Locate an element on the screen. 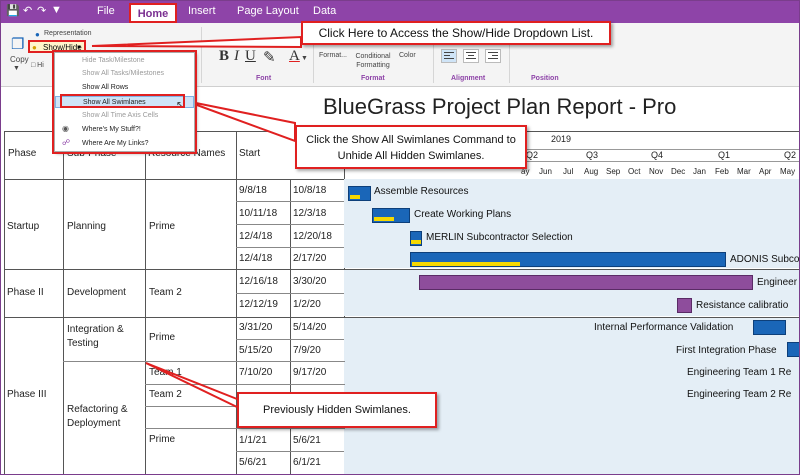 The width and height of the screenshot is (800, 475). pointer-showhide is located at coordinates (196, 42).